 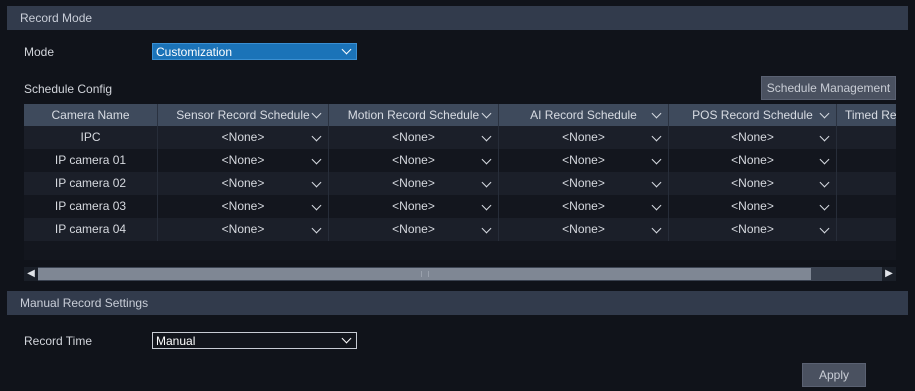 I want to click on mode-select: Customization, so click(x=254, y=51).